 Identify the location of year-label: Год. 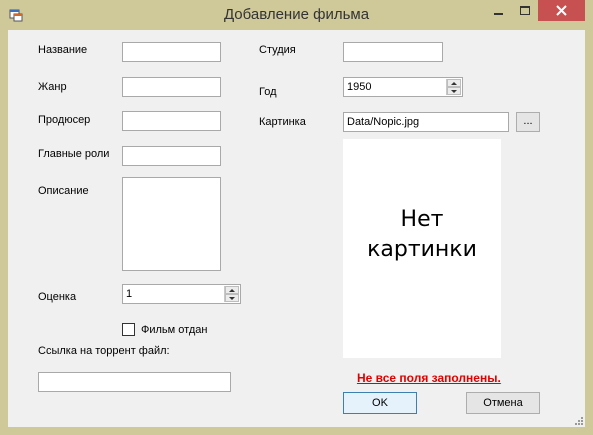
(268, 92).